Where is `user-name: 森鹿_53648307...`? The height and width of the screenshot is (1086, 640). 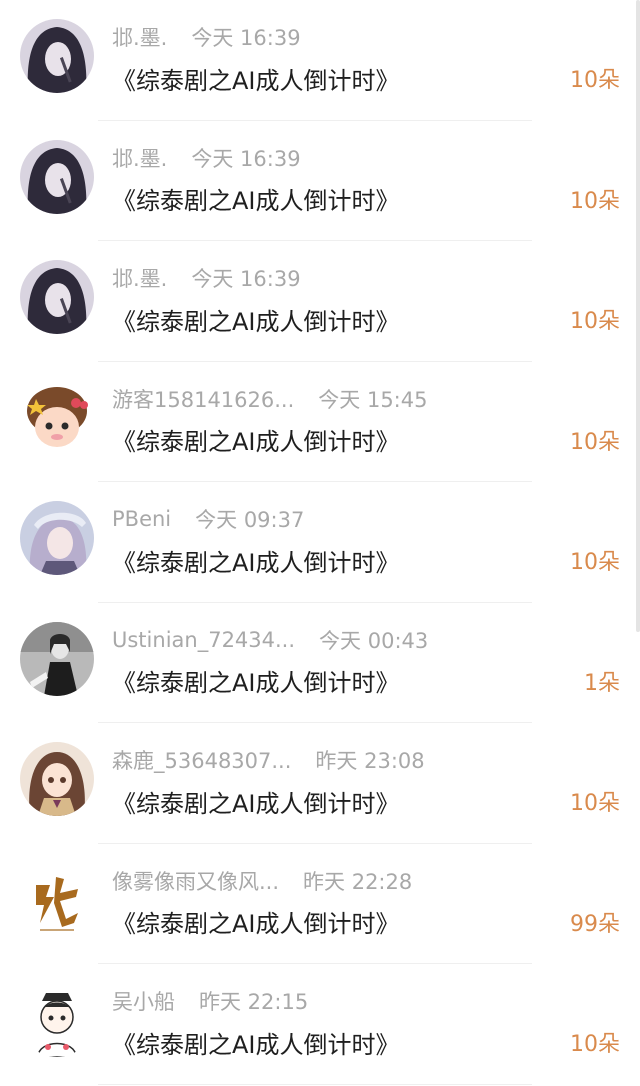 user-name: 森鹿_53648307... is located at coordinates (201, 760).